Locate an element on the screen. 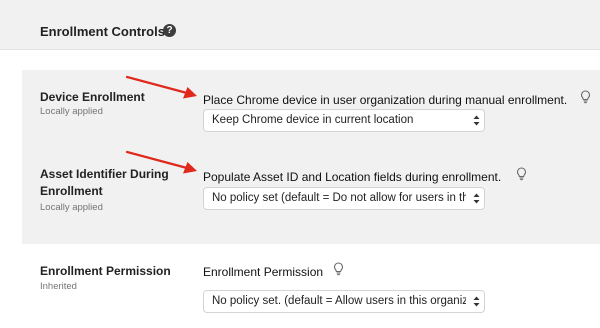 The width and height of the screenshot is (600, 328). enrollment-permission-label: Enrollment Permission is located at coordinates (105, 271).